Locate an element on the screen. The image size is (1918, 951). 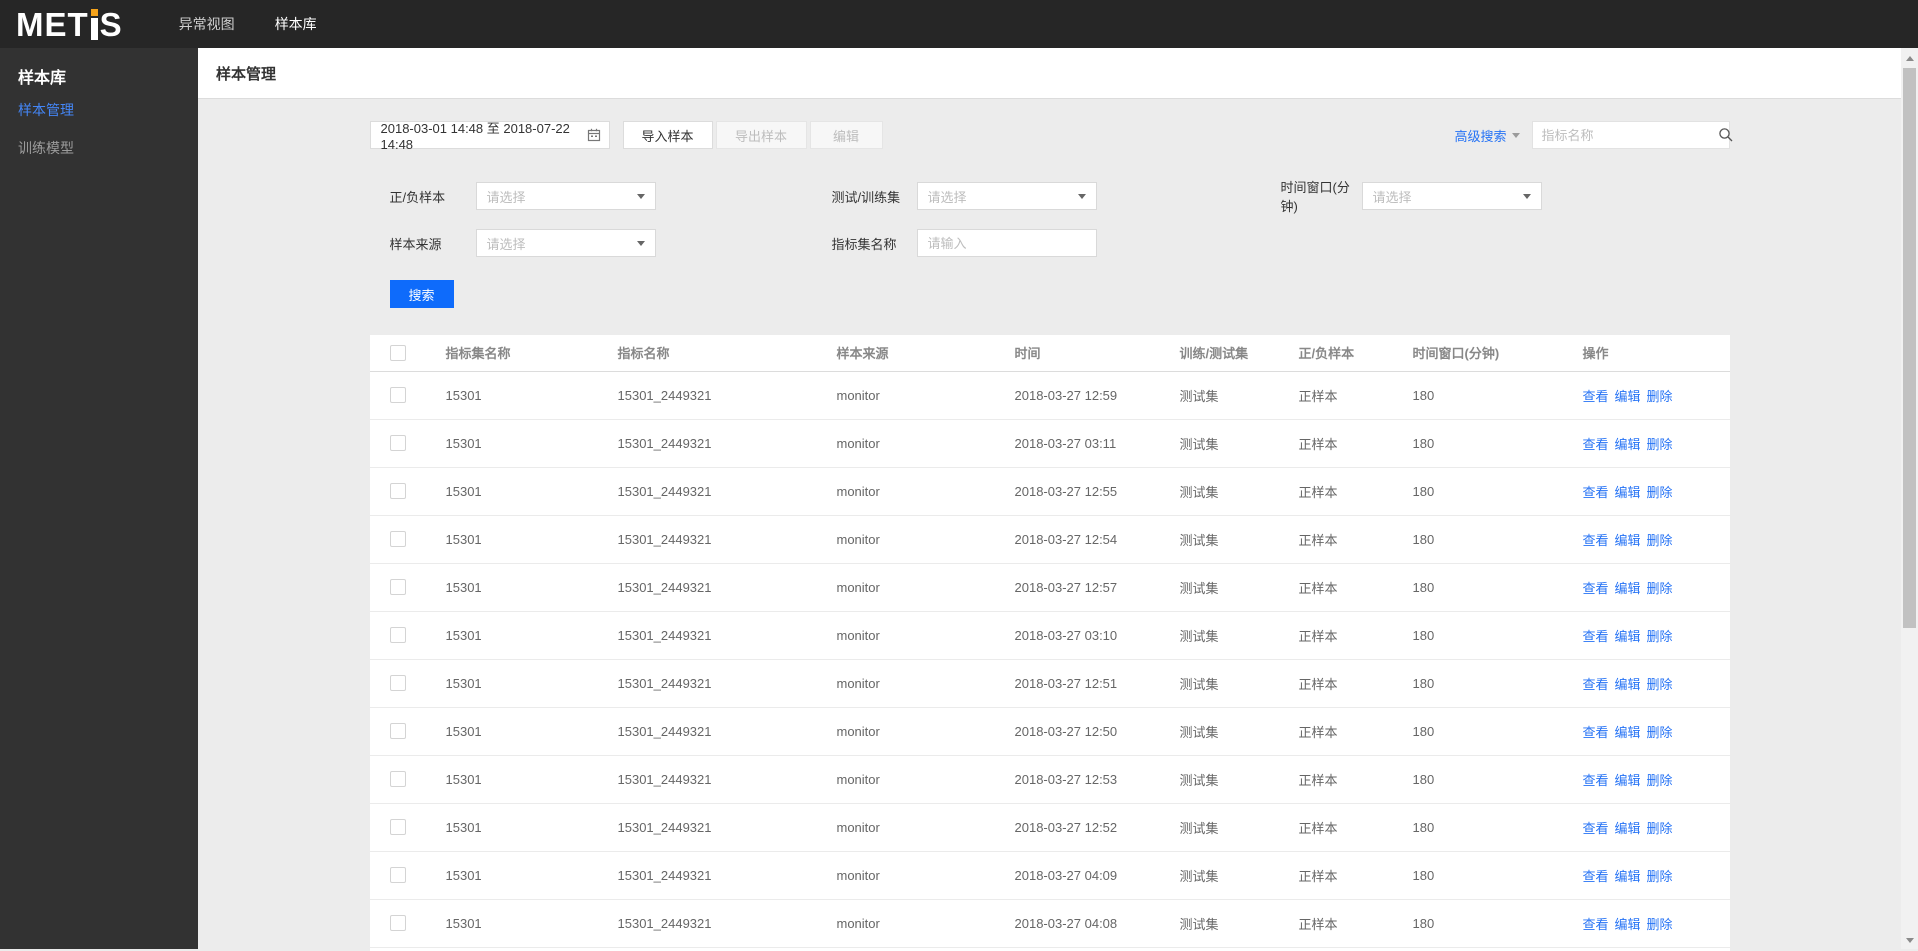
search-icon is located at coordinates (1726, 135).